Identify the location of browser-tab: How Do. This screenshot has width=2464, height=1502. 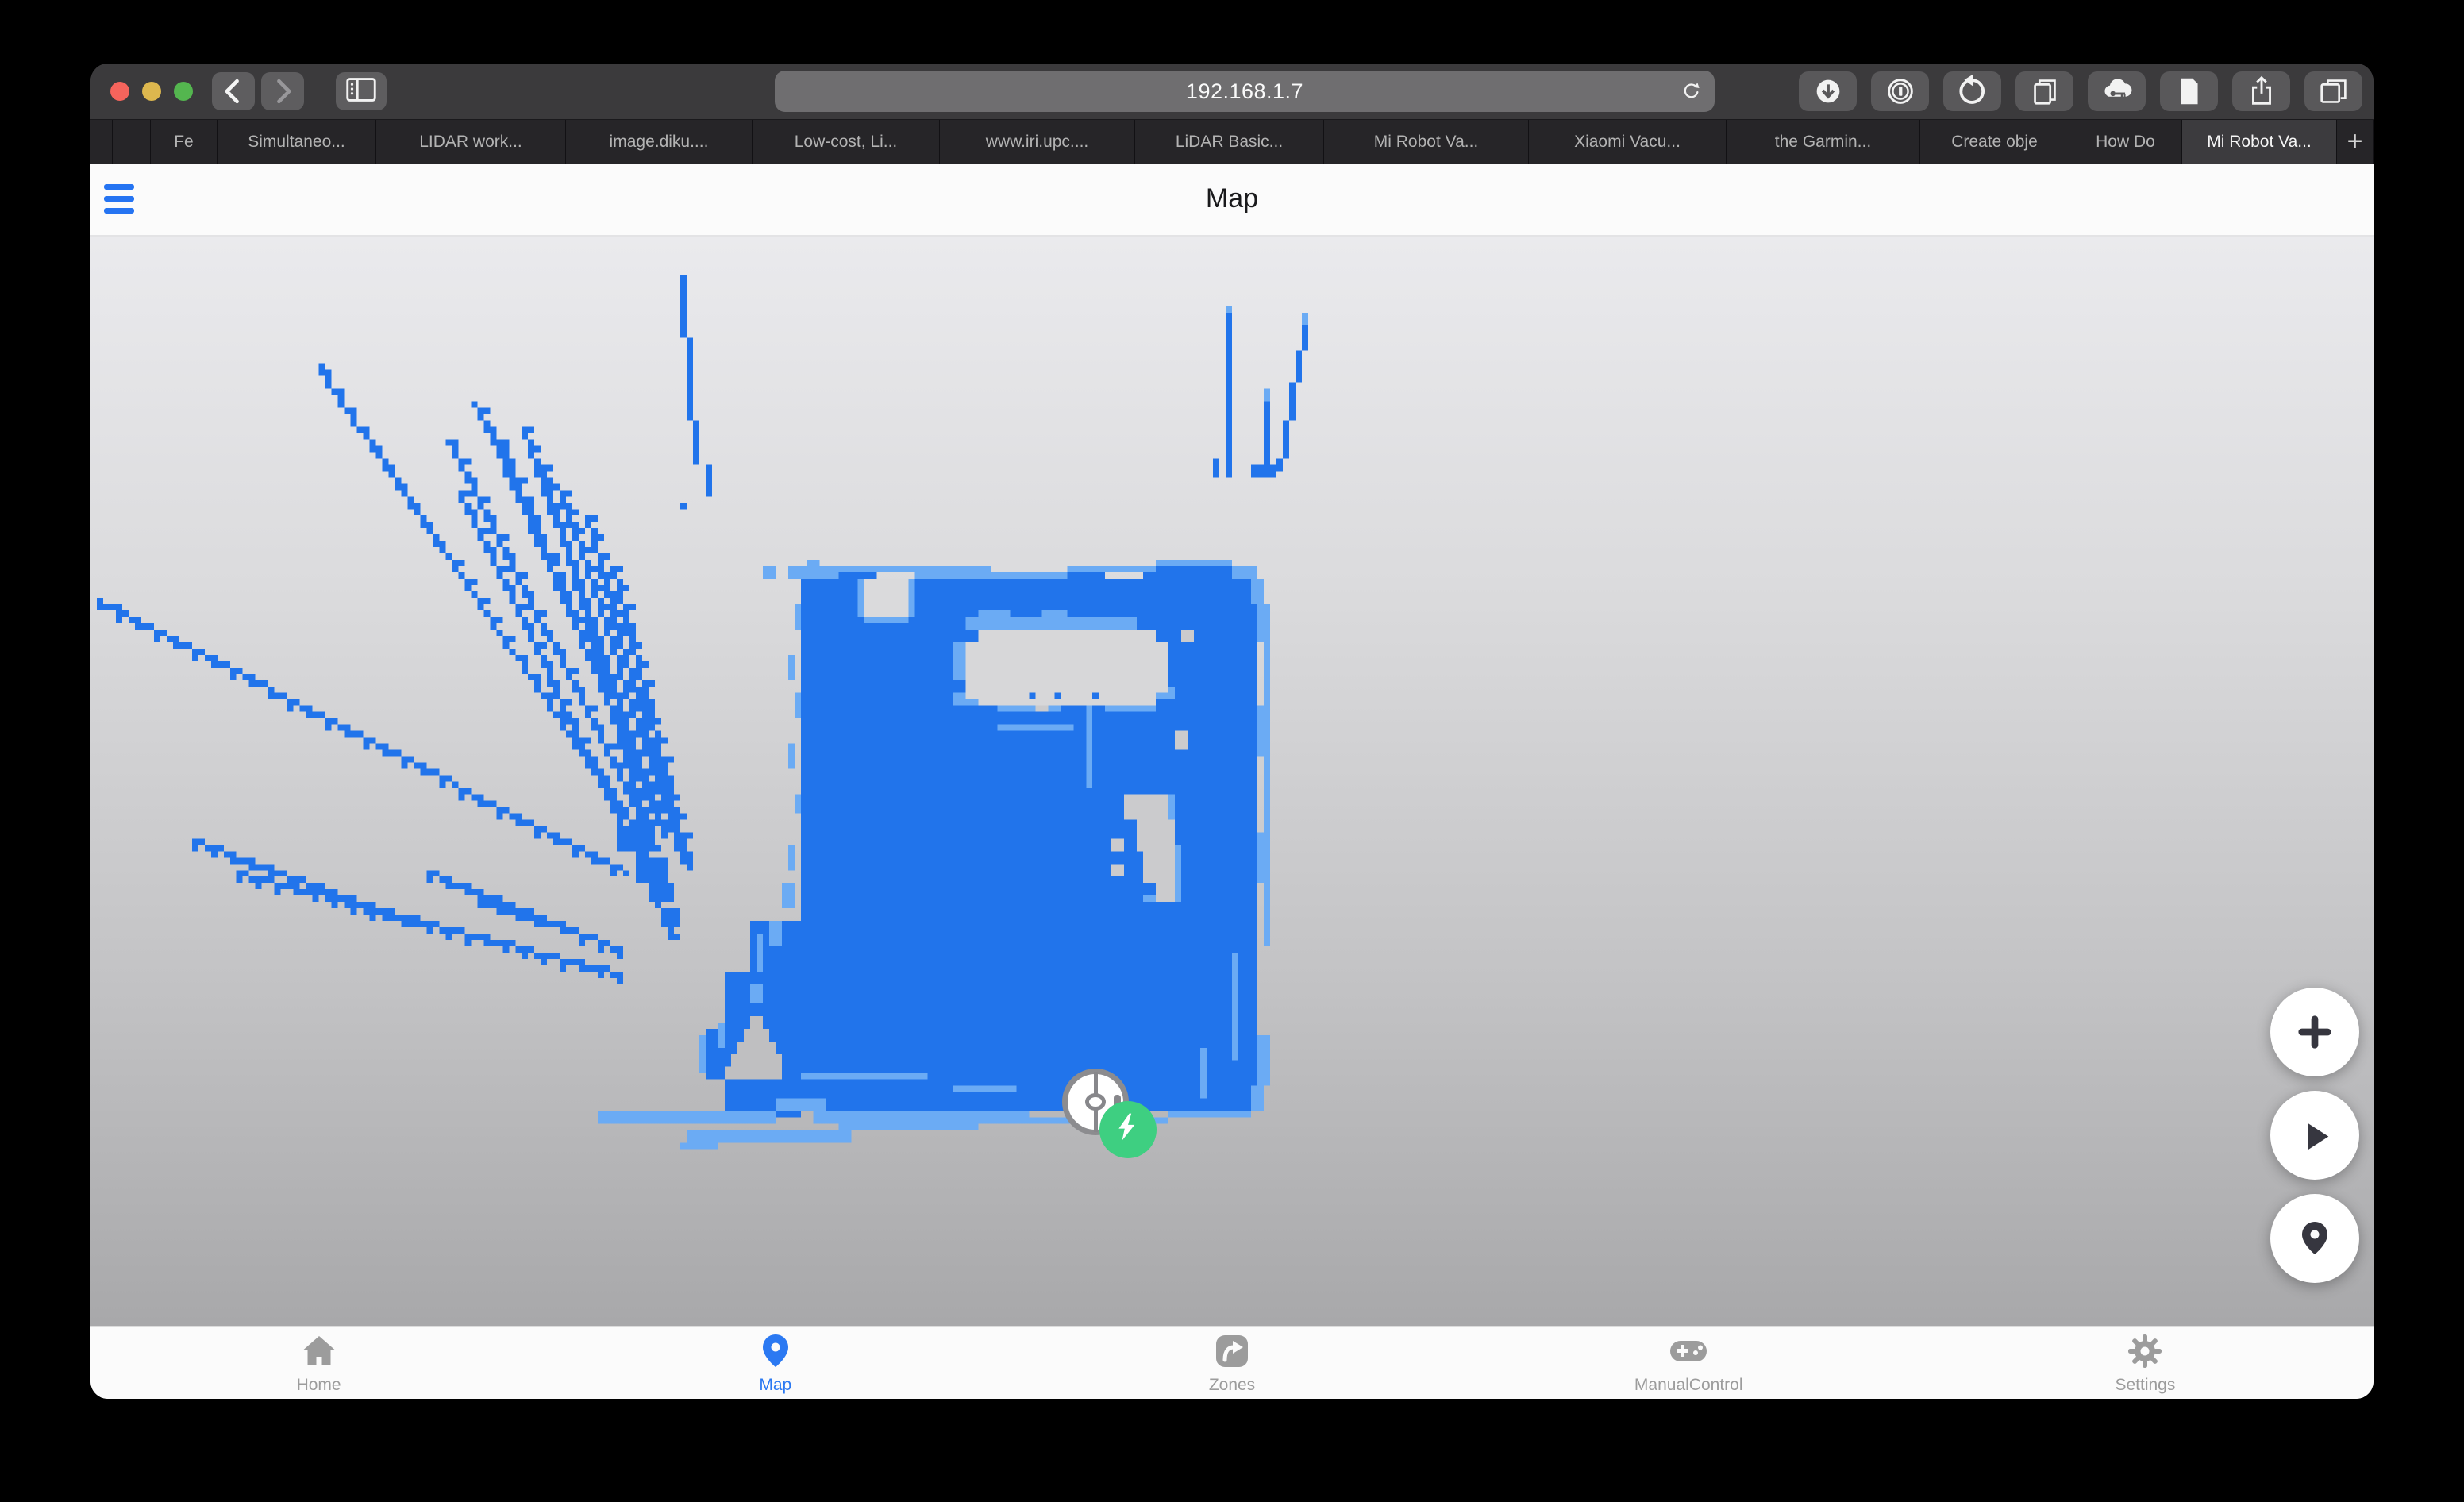
(2125, 142).